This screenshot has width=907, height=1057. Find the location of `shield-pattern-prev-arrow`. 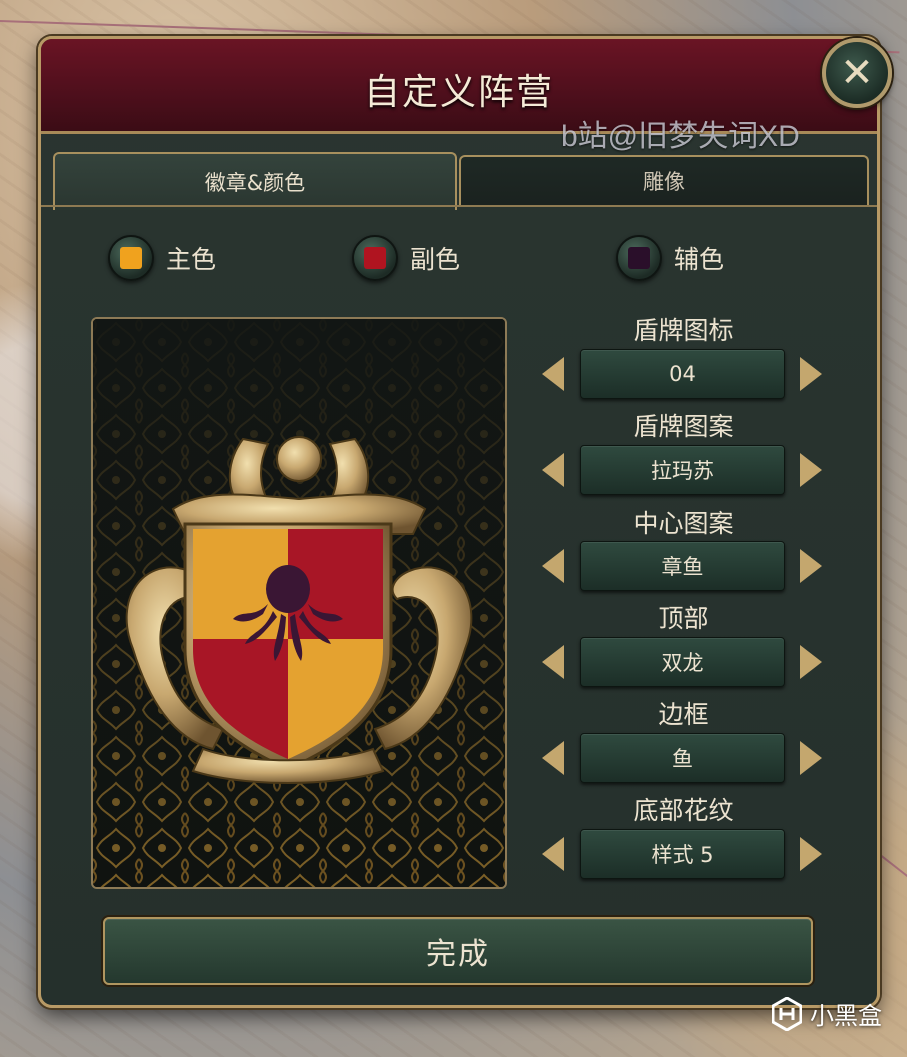

shield-pattern-prev-arrow is located at coordinates (553, 470).